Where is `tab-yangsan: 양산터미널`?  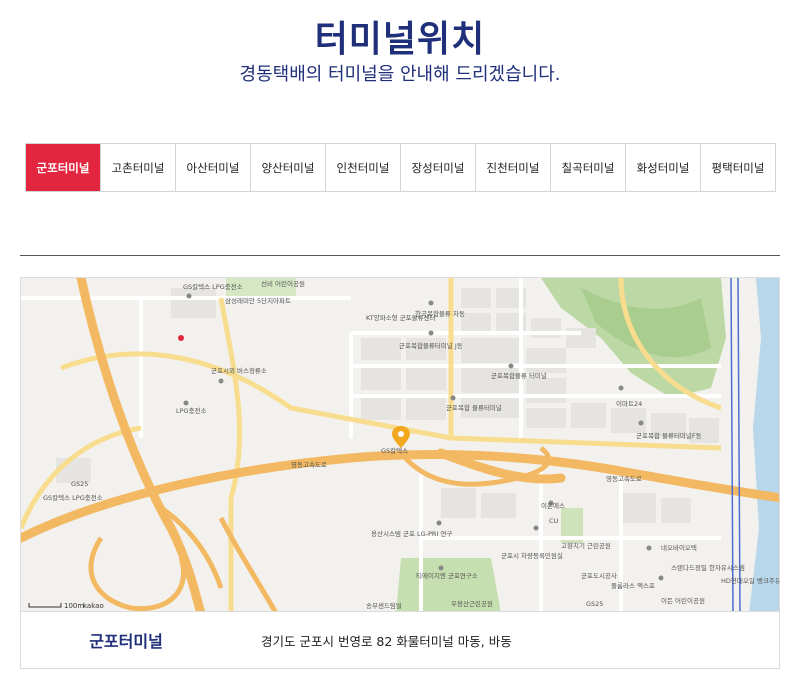
tab-yangsan: 양산터미널 is located at coordinates (288, 167).